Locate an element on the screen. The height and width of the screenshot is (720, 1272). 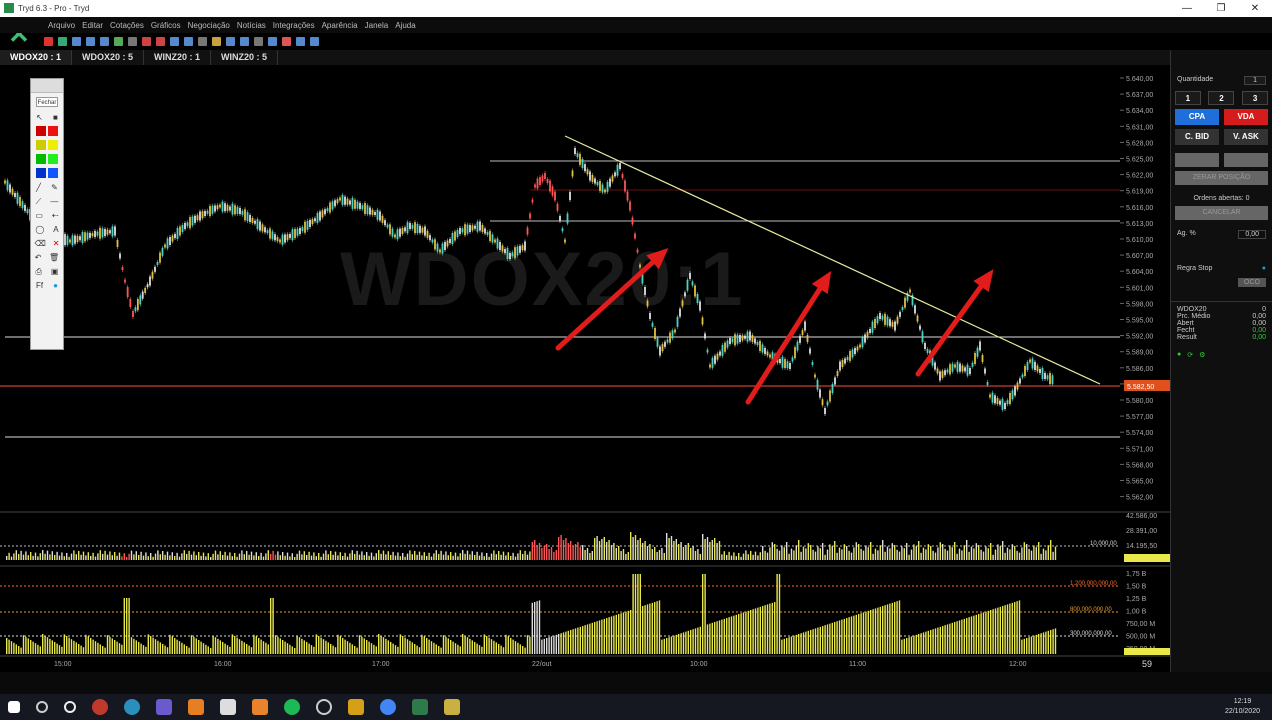
undo-icon: ↶ is located at coordinates (38, 258).